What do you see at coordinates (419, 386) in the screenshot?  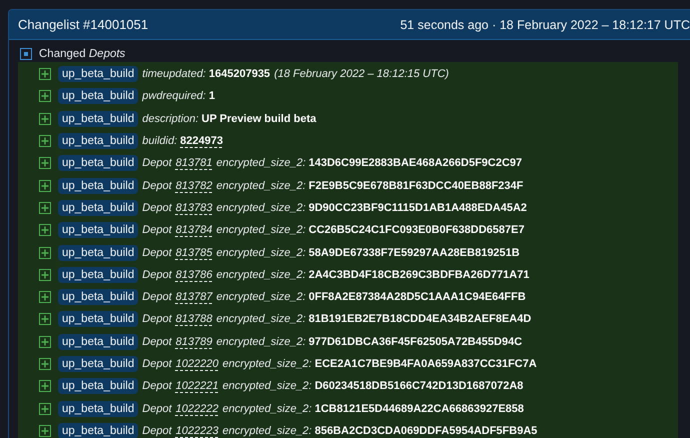 I see `field-value: D60234518DB5166C742D13D1687072A8` at bounding box center [419, 386].